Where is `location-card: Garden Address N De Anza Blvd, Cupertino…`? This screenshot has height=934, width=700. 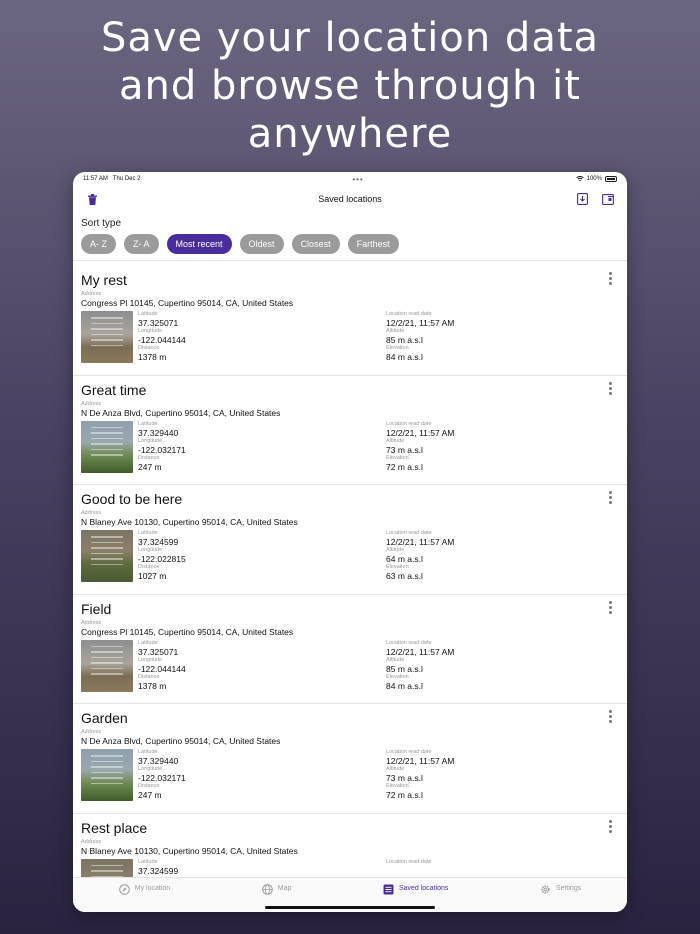 location-card: Garden Address N De Anza Blvd, Cupertino… is located at coordinates (350, 759).